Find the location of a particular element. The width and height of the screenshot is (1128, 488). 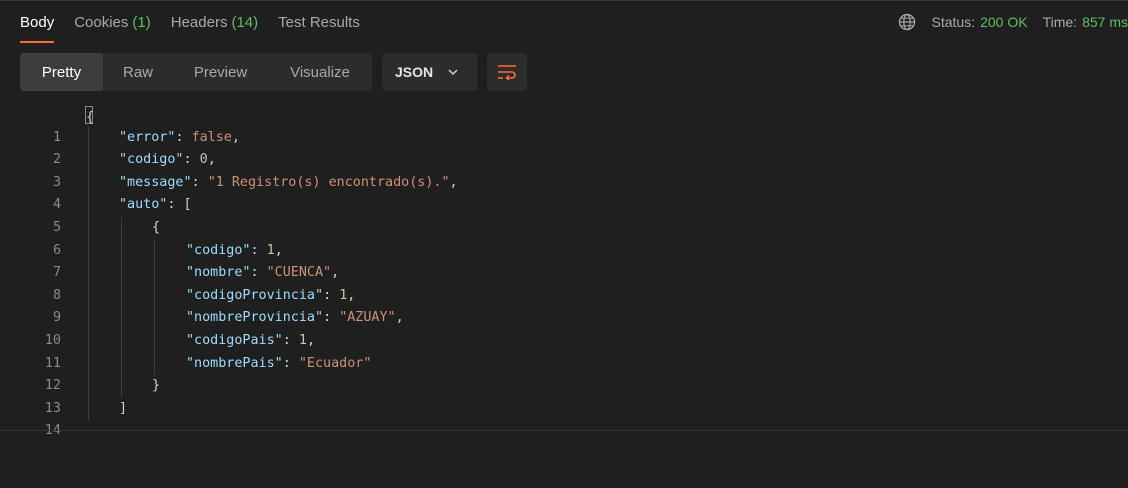

json-key: "message" is located at coordinates (155, 182).